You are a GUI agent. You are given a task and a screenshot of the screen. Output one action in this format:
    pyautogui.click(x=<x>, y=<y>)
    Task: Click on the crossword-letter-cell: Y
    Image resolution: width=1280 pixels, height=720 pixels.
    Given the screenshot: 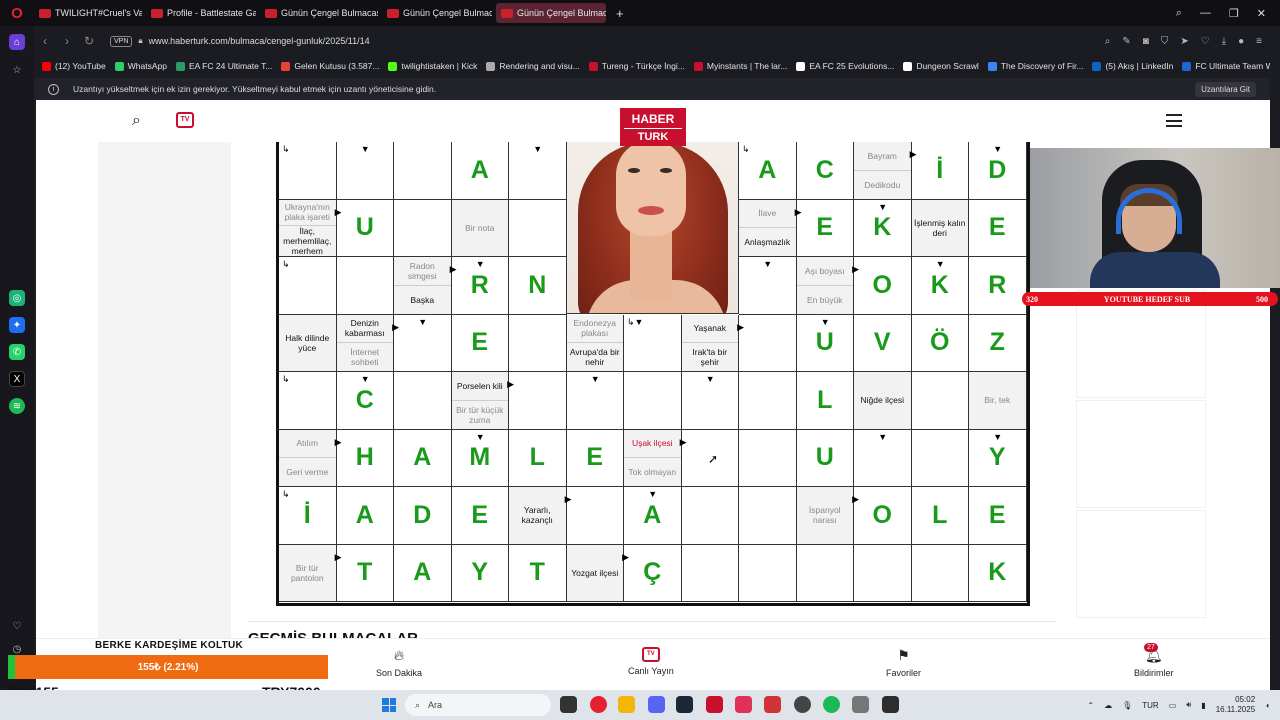 What is the action you would take?
    pyautogui.click(x=480, y=573)
    